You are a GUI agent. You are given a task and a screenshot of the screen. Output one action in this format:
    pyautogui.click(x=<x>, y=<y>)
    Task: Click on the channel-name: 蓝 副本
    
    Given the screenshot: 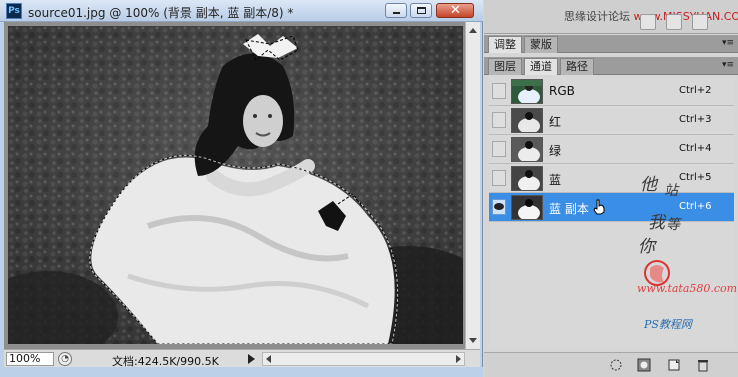 What is the action you would take?
    pyautogui.click(x=569, y=209)
    